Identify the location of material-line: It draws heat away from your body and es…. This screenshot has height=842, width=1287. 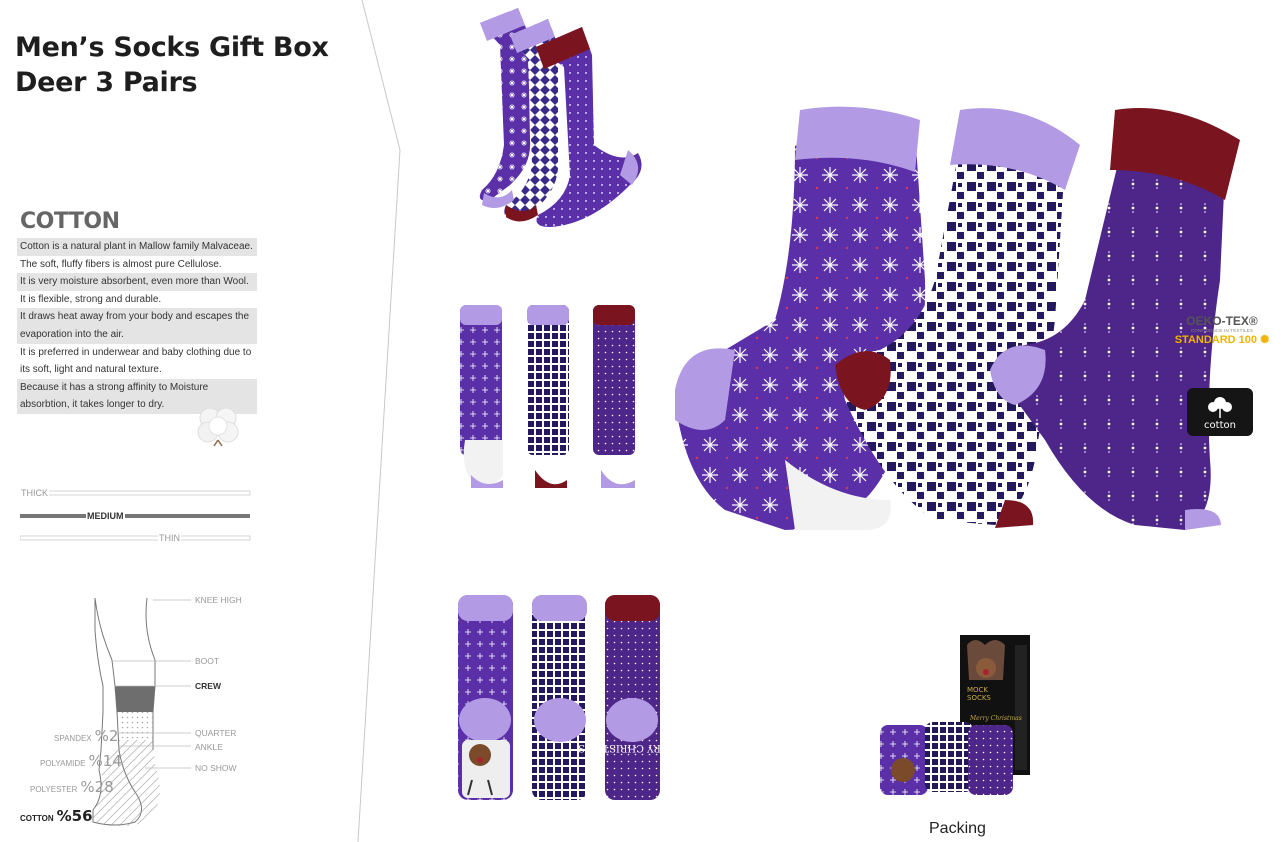
(137, 317).